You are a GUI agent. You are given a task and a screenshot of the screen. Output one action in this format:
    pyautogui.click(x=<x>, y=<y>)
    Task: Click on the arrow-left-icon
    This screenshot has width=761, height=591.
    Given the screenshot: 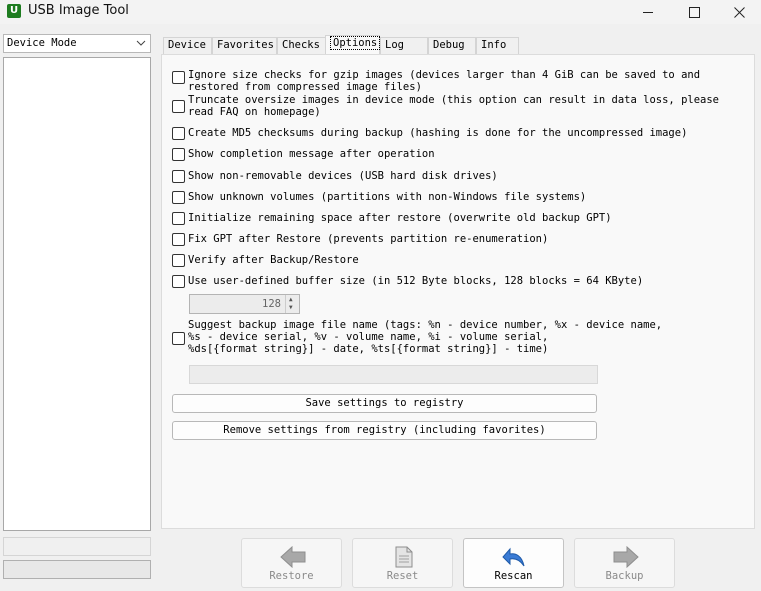 What is the action you would take?
    pyautogui.click(x=293, y=557)
    